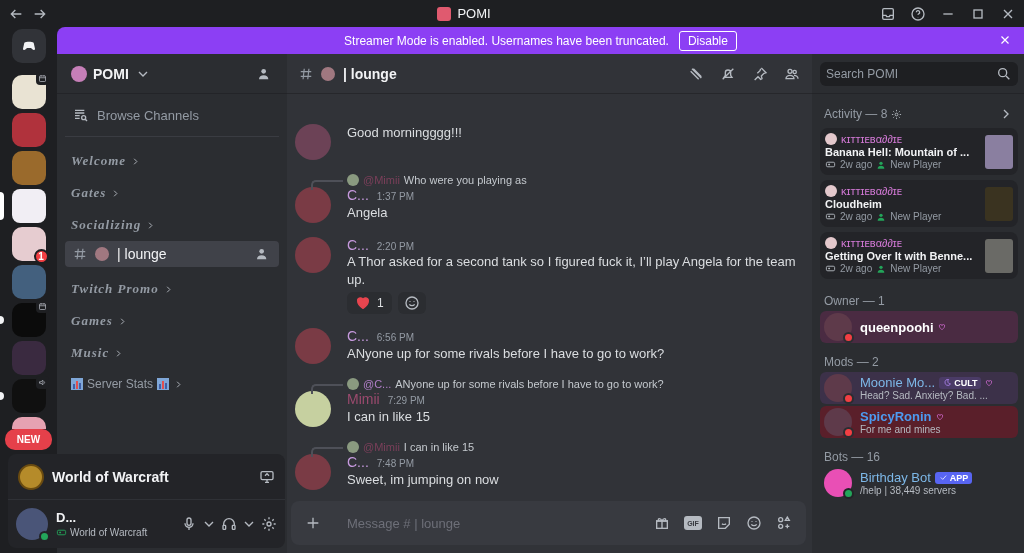 The width and height of the screenshot is (1024, 553). I want to click on help-icon, so click(918, 13).